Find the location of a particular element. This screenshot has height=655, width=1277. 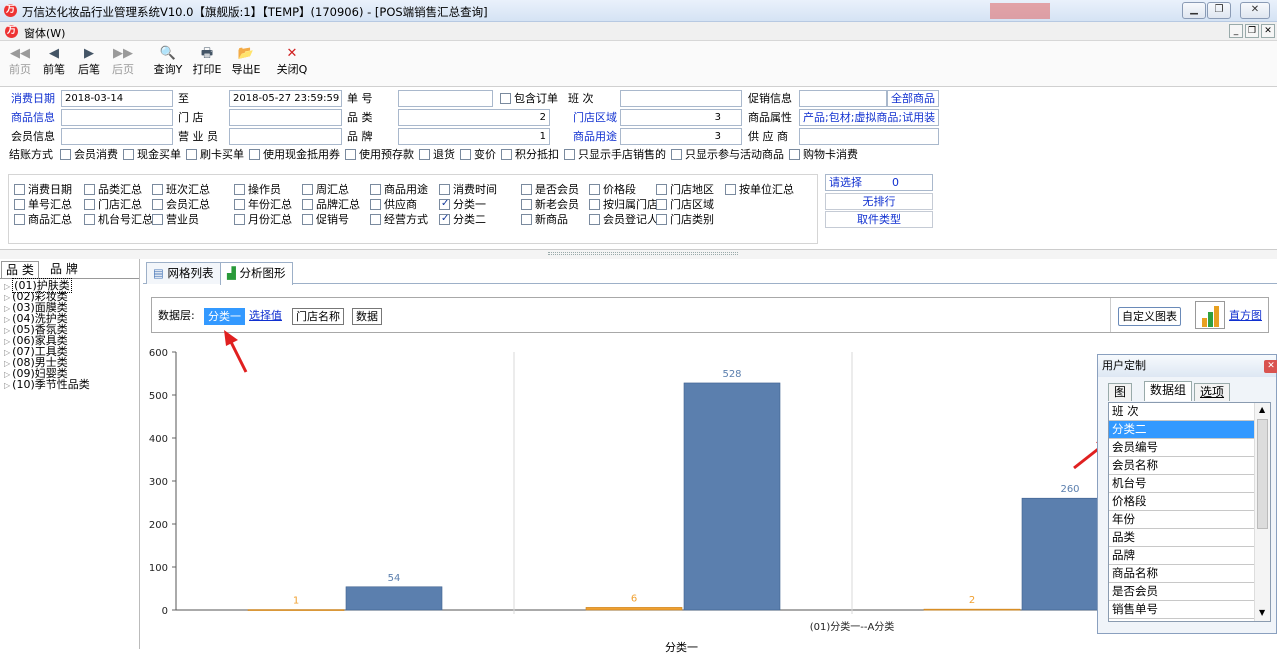

groupby-checkbox: 操作员 is located at coordinates (257, 190).